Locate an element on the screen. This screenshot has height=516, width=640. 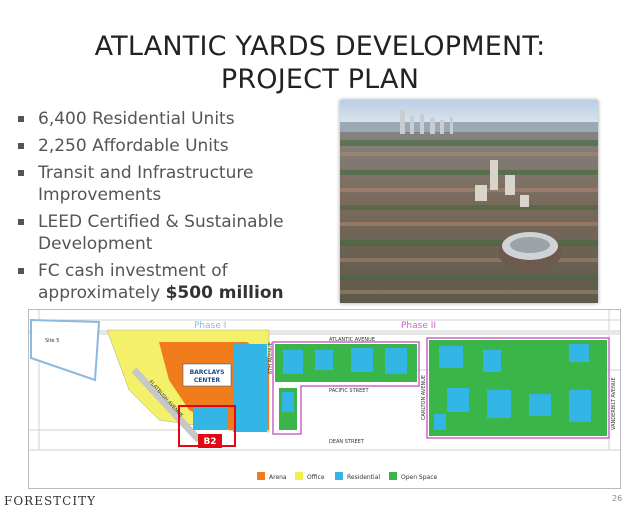
vanderbilt-avenue-label: VANDERBILT AVENUE is located at coordinates (614, 403).